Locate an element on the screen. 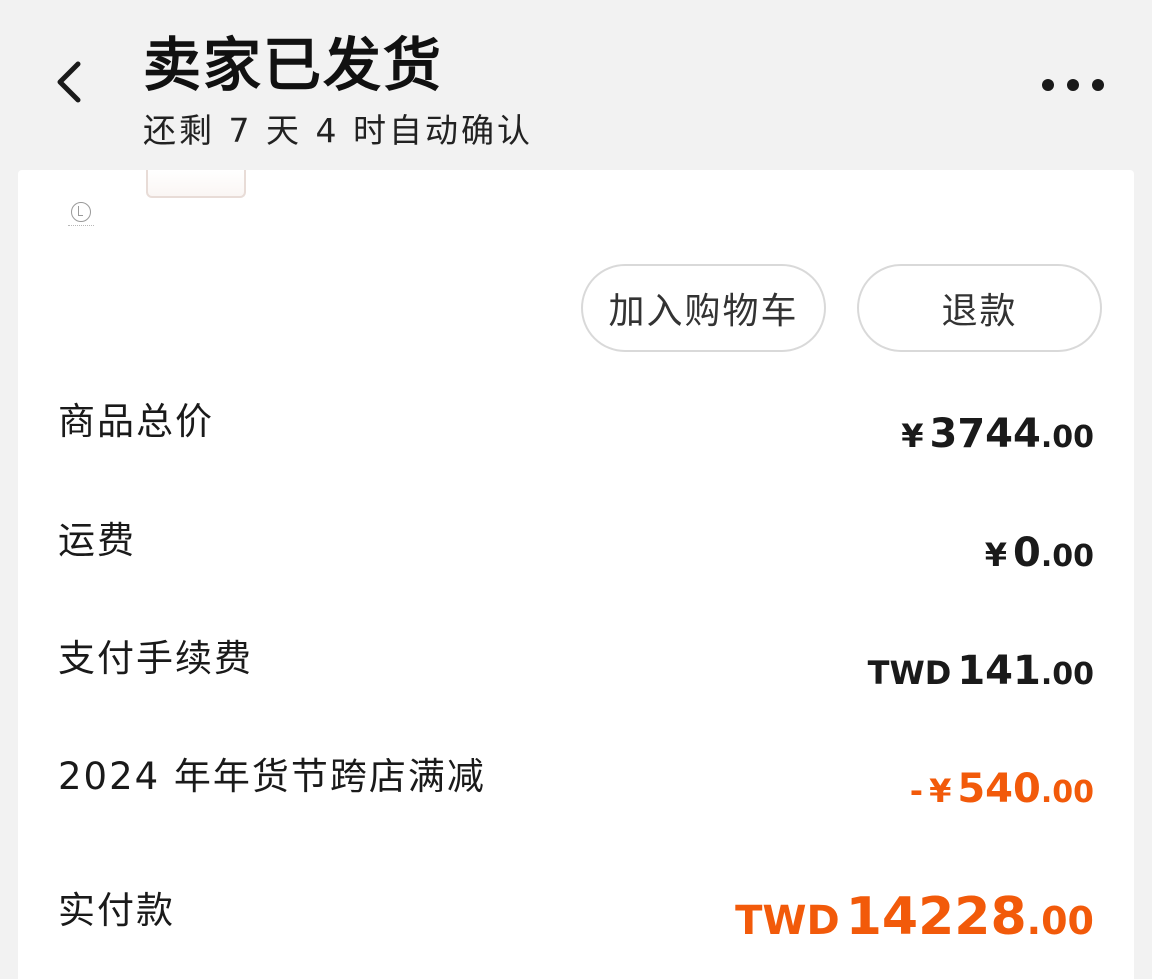  items-total-label: 商品总价 is located at coordinates (136, 421).